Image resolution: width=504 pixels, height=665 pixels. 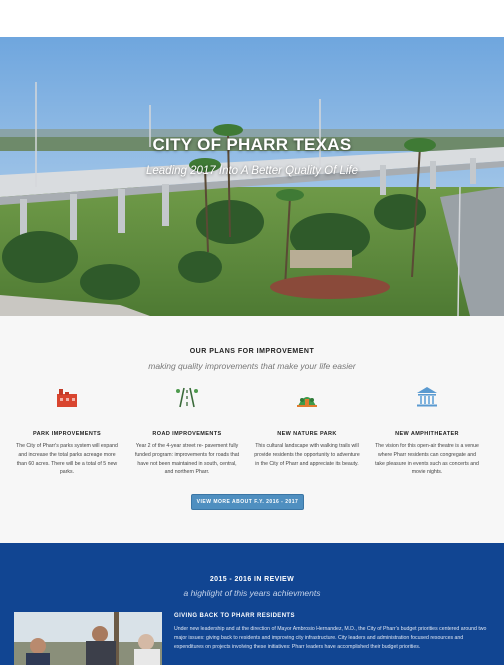 What do you see at coordinates (247, 502) in the screenshot?
I see `view-more-button: VIEW MORE ABOUT F.Y. 2016 - 2017` at bounding box center [247, 502].